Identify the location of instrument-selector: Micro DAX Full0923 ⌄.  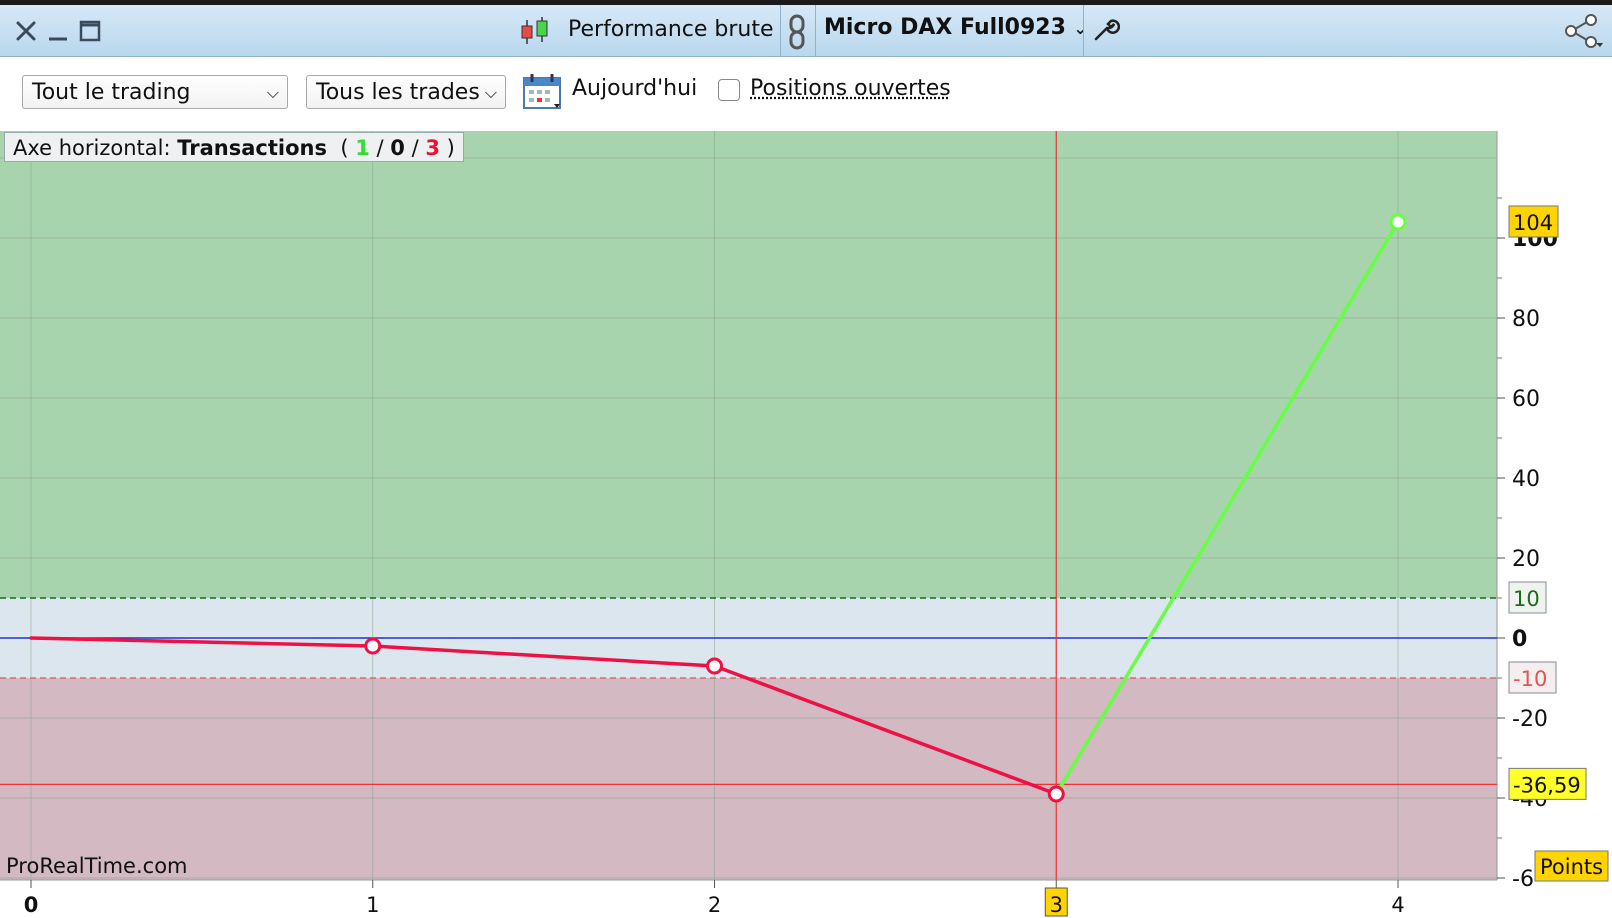
(955, 27).